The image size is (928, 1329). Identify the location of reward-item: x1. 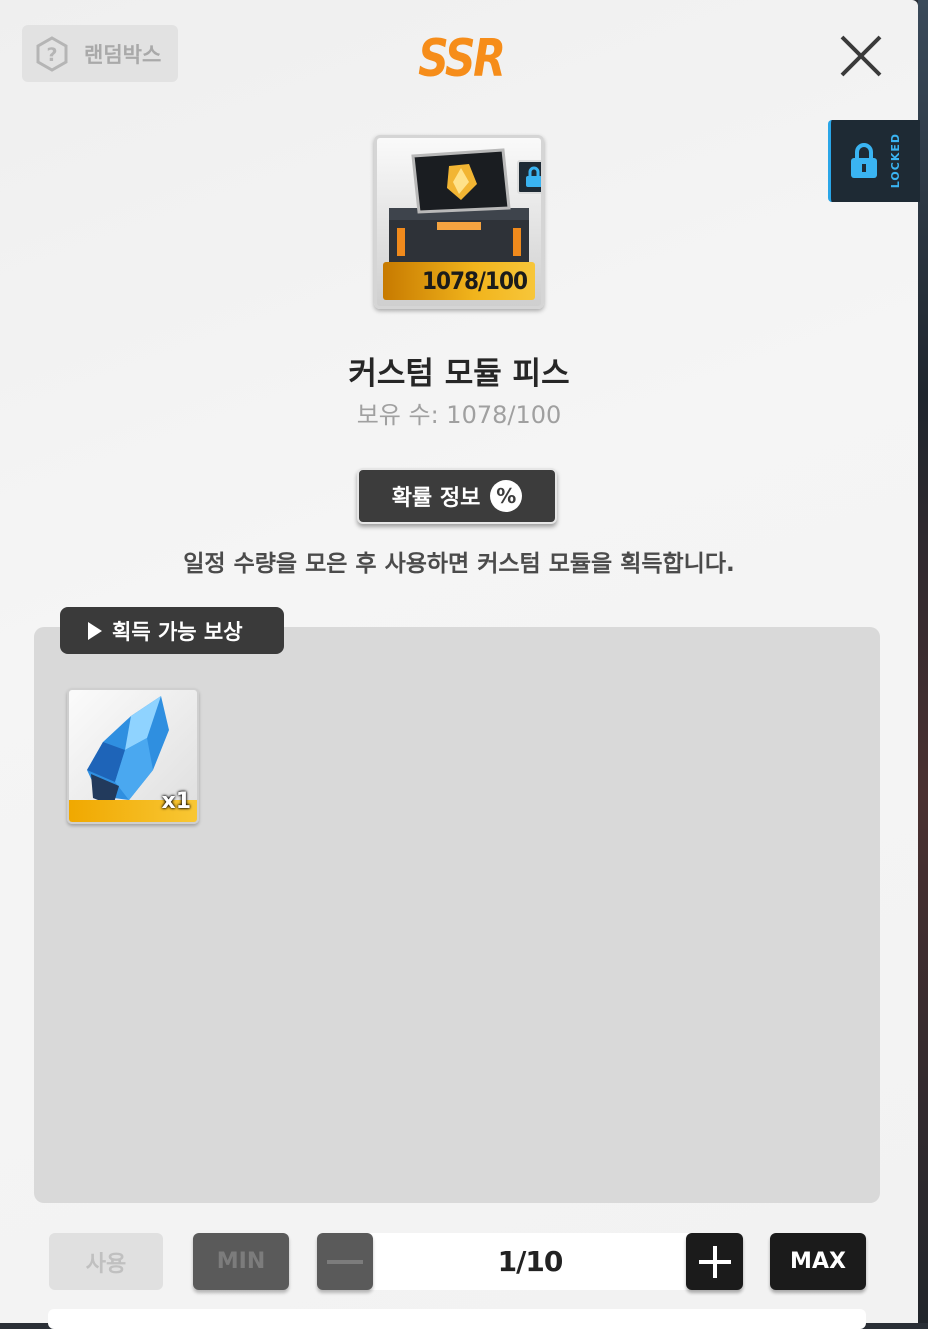
(133, 756).